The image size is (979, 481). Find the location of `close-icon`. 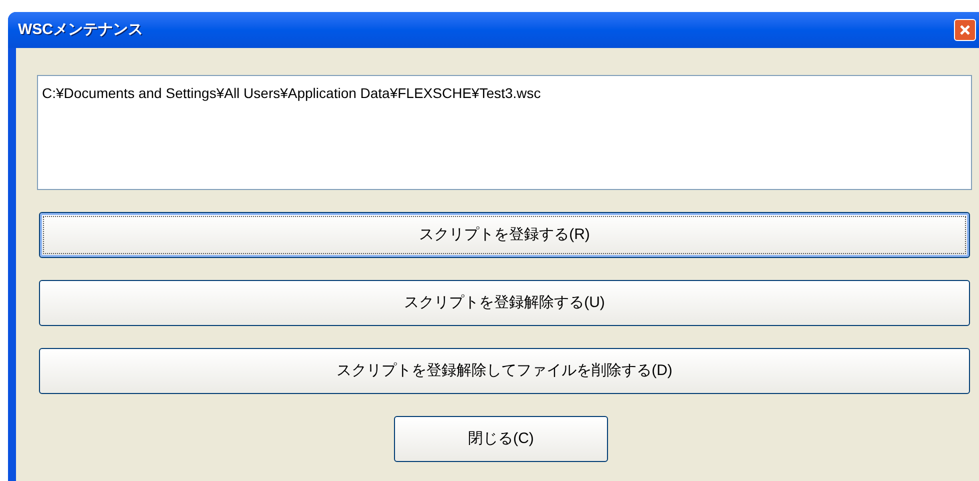

close-icon is located at coordinates (965, 30).